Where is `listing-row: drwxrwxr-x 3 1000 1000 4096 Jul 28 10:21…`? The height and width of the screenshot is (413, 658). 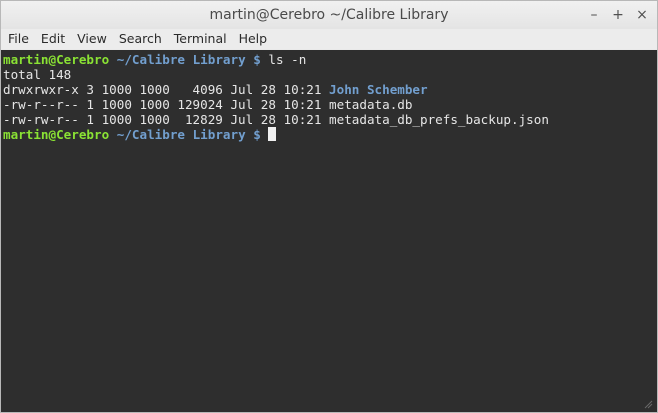 listing-row: drwxrwxr-x 3 1000 1000 4096 Jul 28 10:21… is located at coordinates (330, 89).